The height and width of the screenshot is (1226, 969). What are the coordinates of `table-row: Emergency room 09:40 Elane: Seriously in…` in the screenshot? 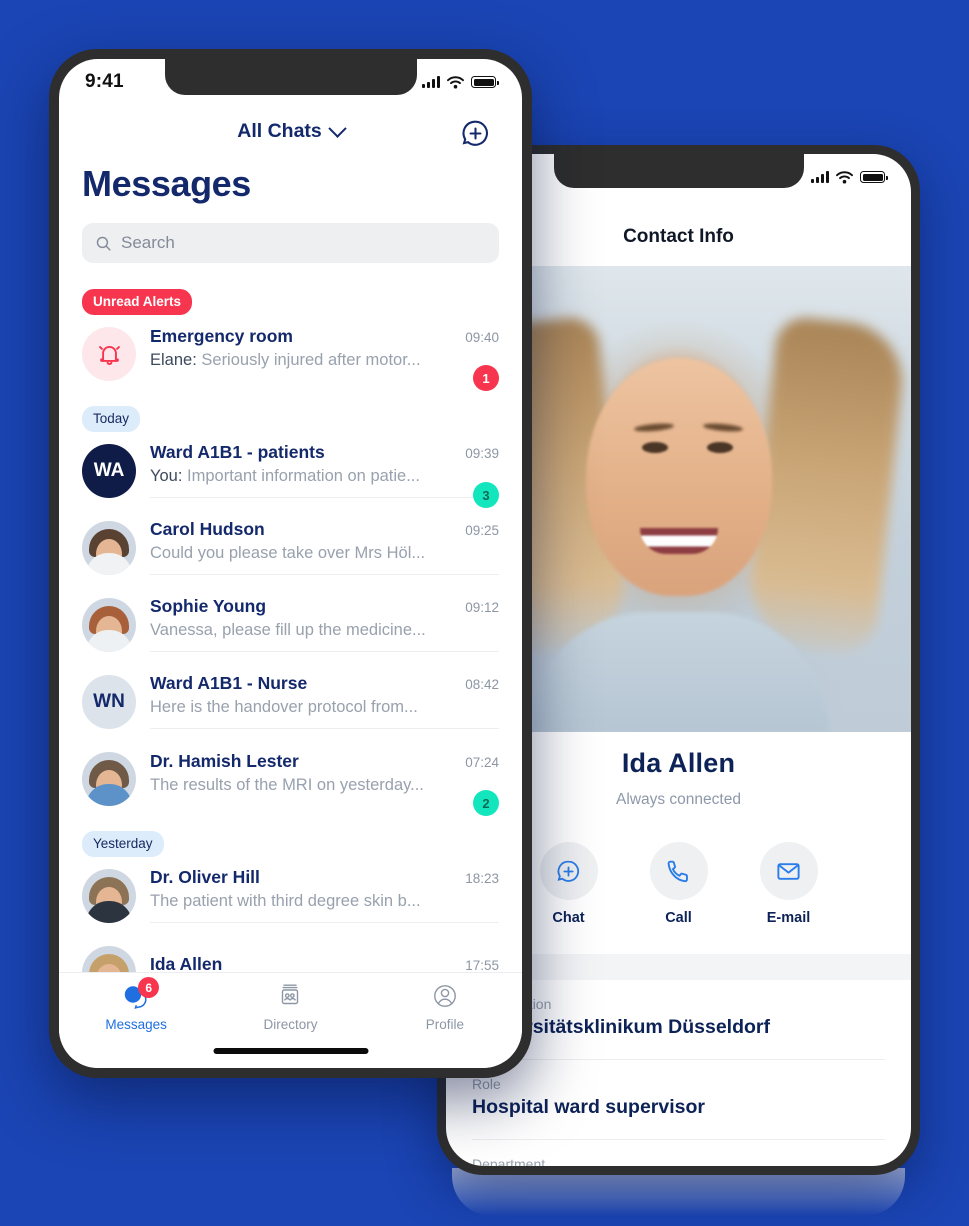 It's located at (290, 353).